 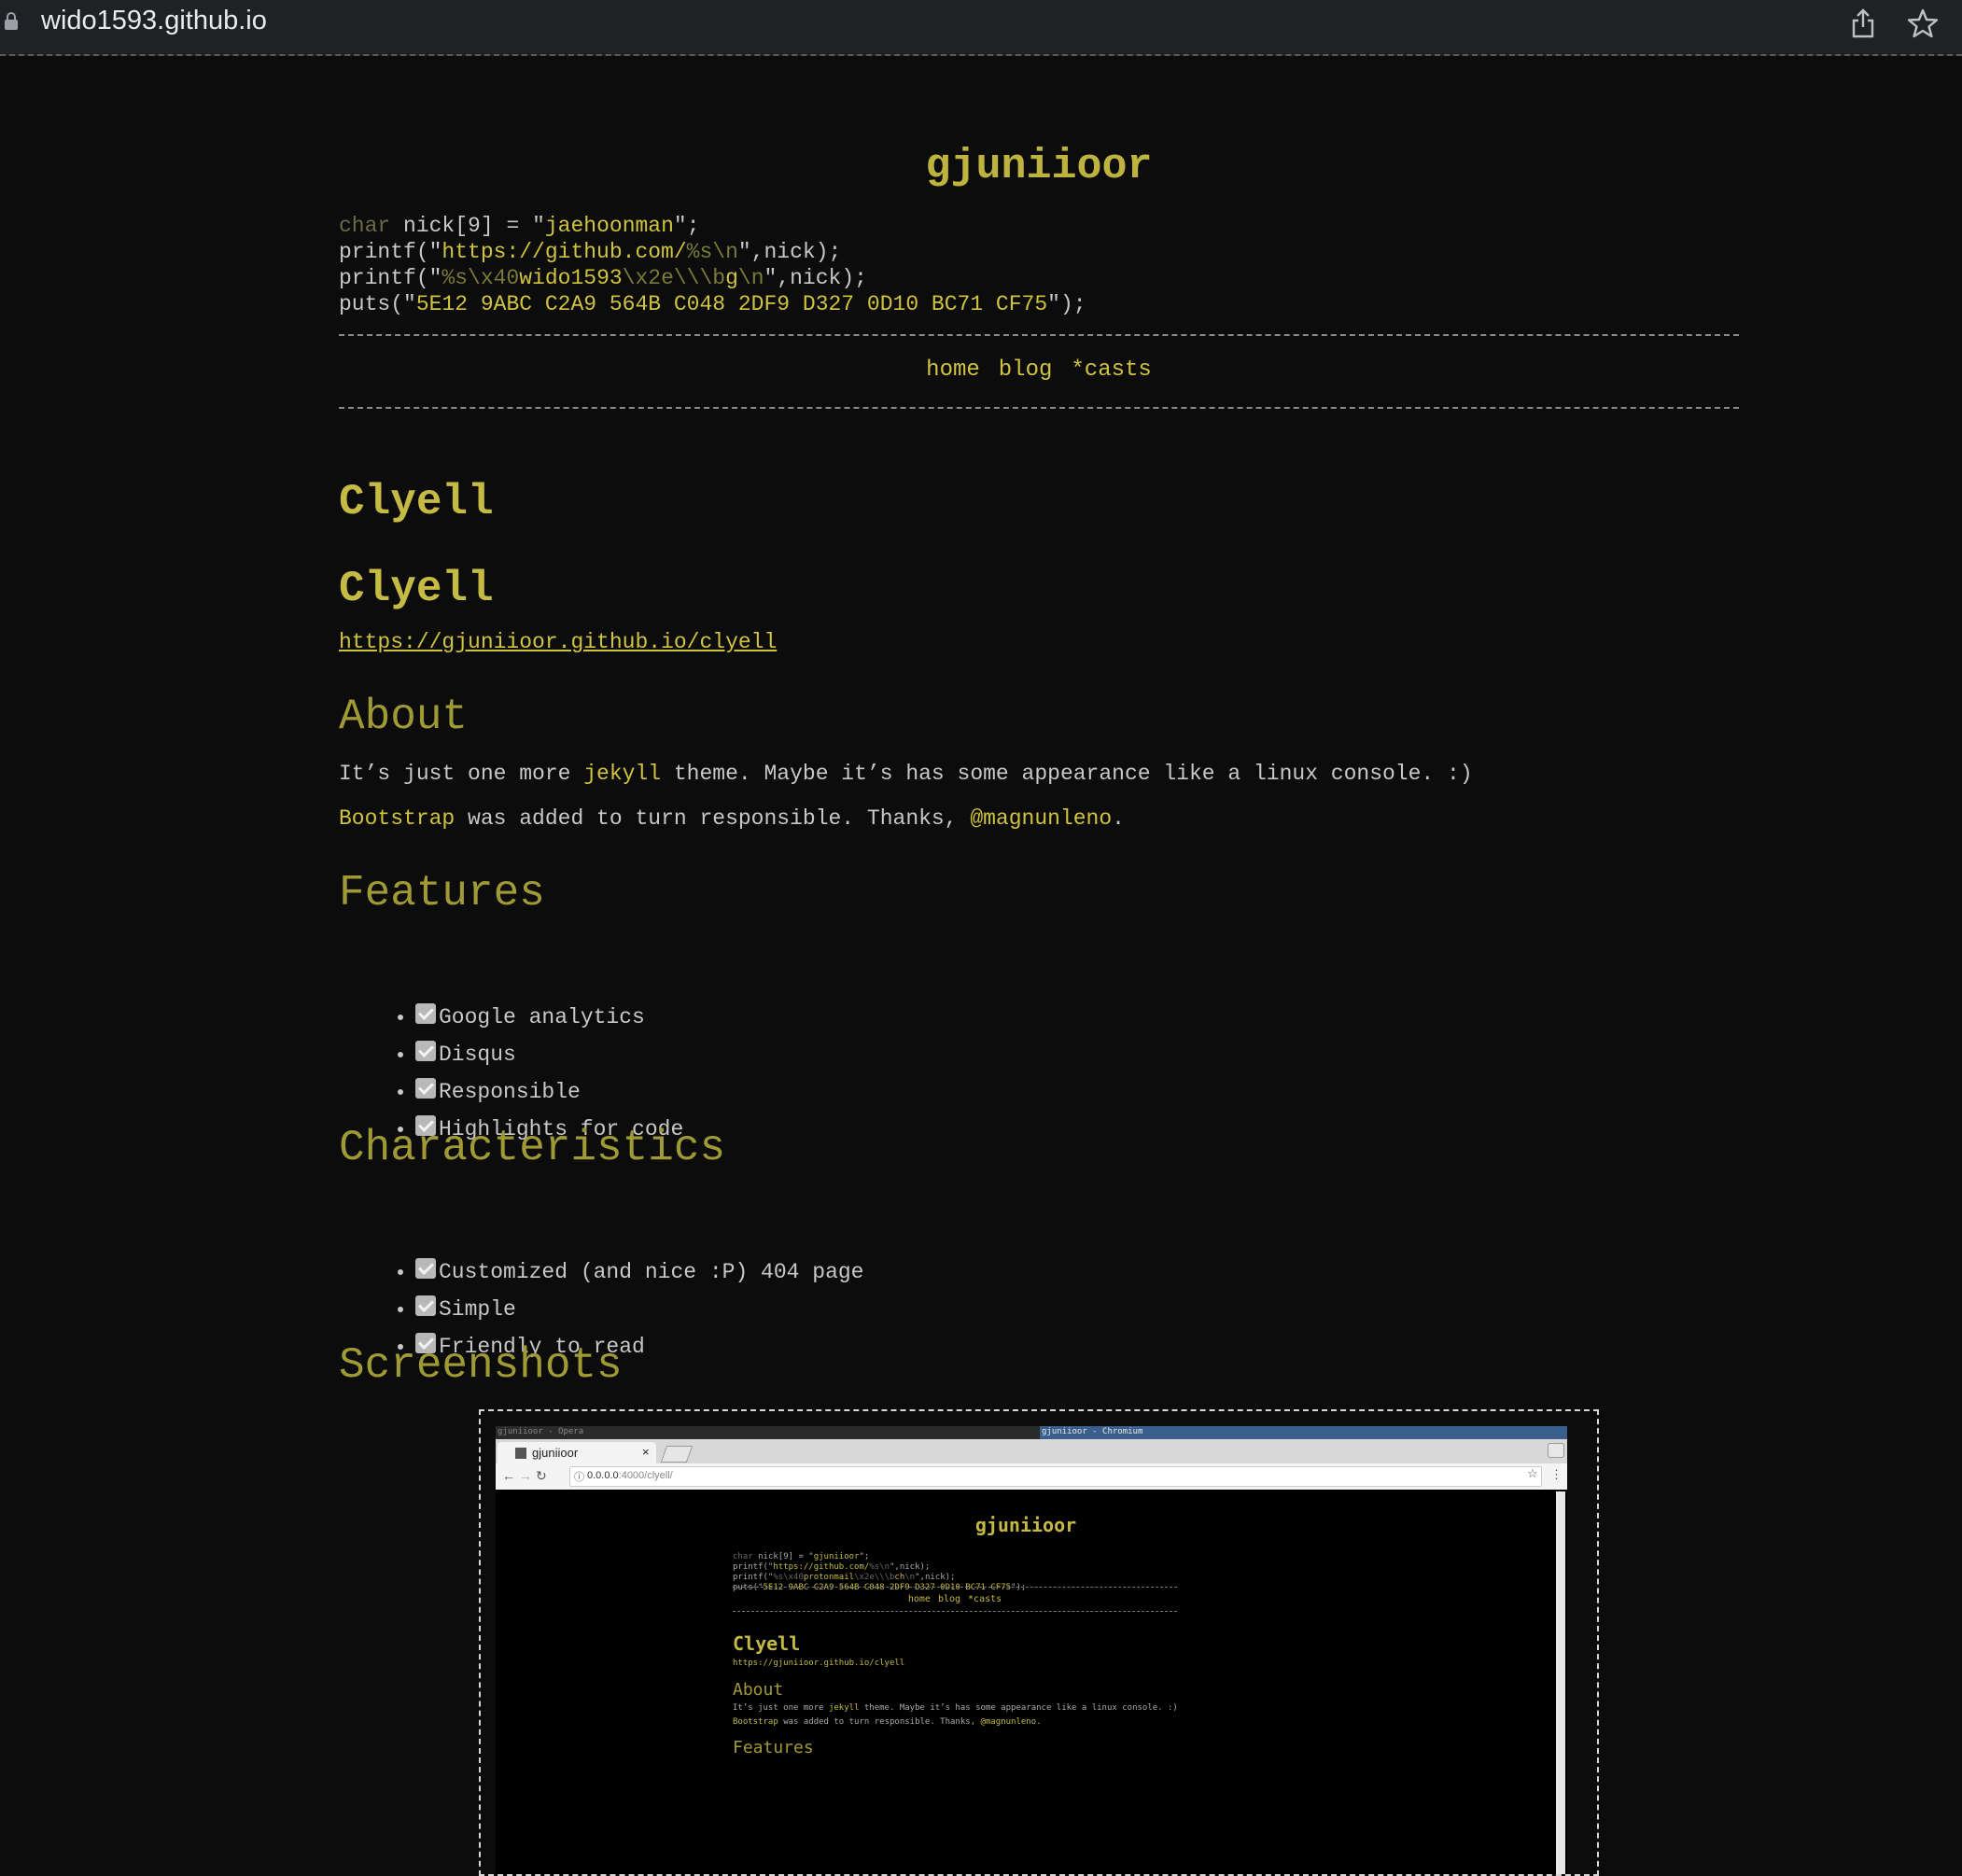 I want to click on reload-icon: ↻, so click(x=541, y=1475).